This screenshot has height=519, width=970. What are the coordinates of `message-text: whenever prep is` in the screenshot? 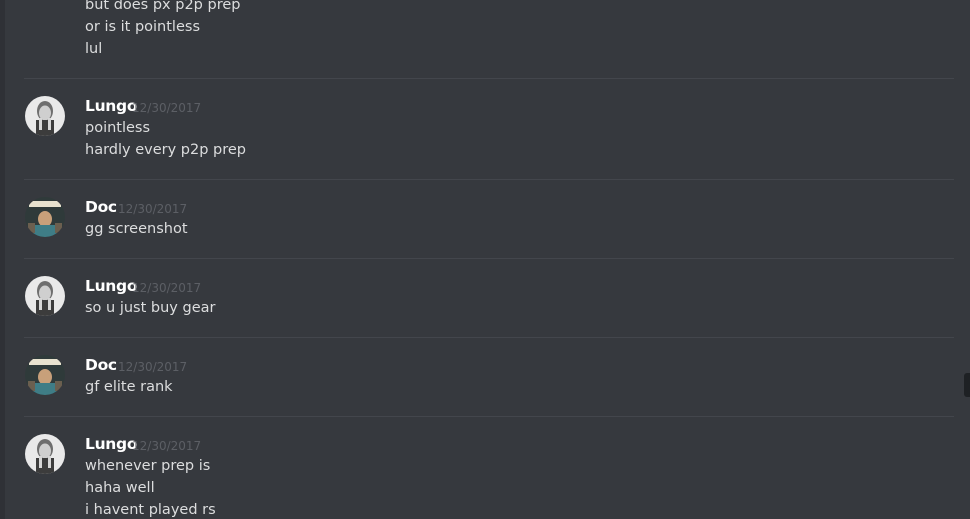 It's located at (148, 466).